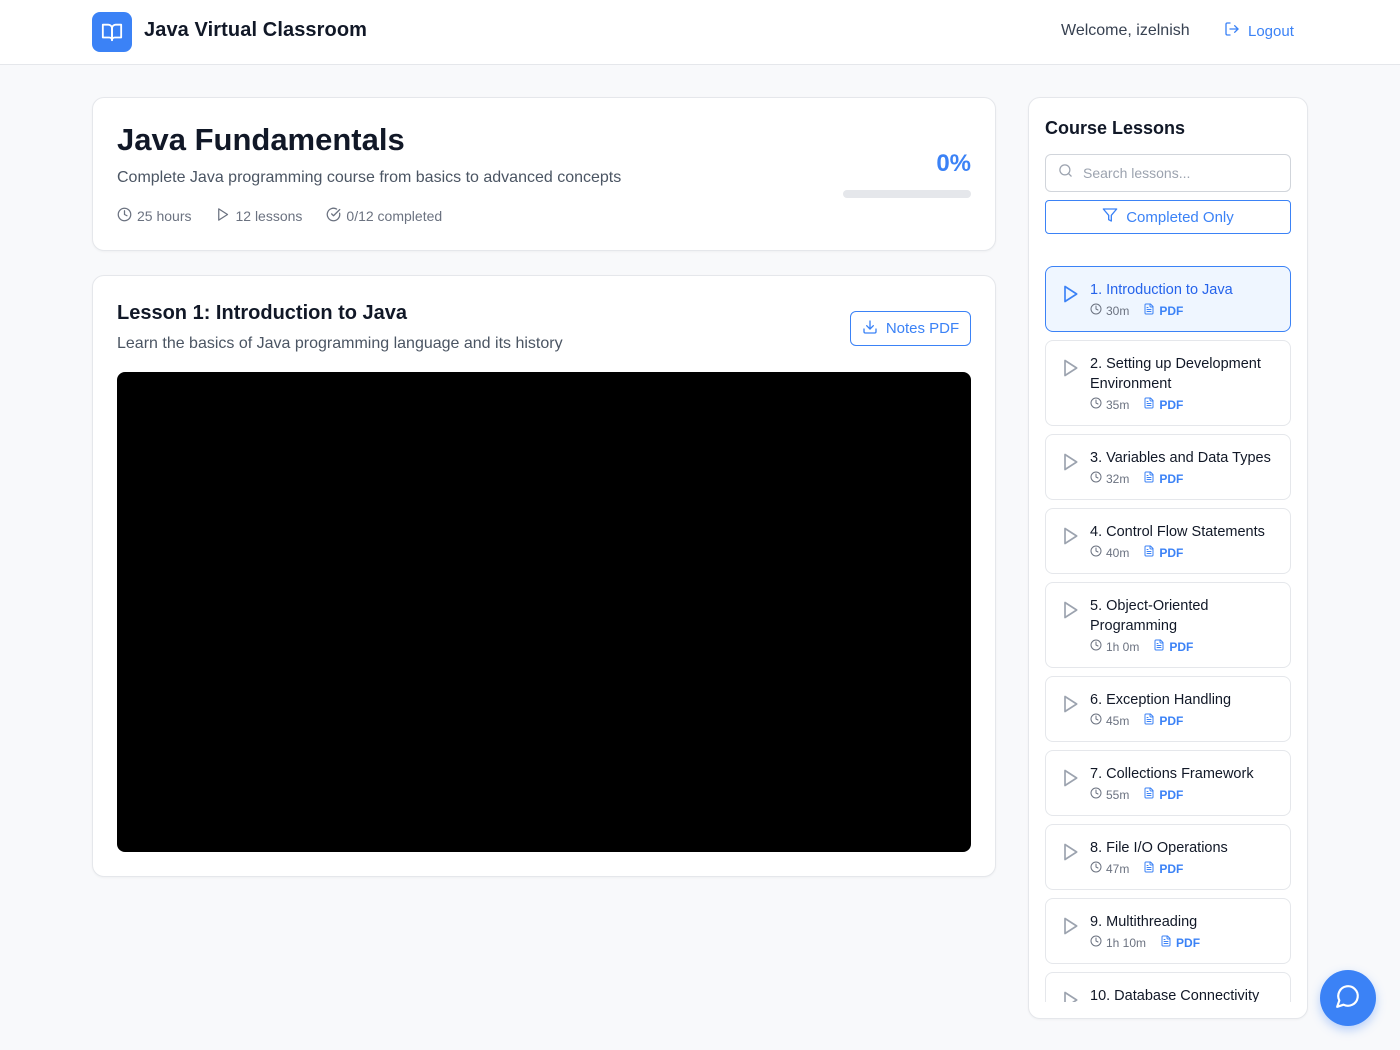  What do you see at coordinates (1123, 646) in the screenshot?
I see `lesson-item-duration: 1h 0m` at bounding box center [1123, 646].